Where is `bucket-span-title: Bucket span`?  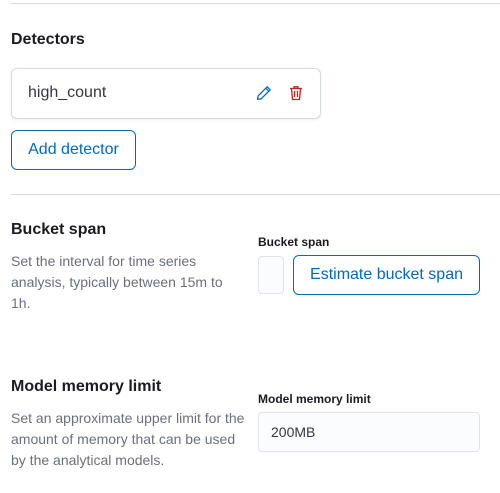 bucket-span-title: Bucket span is located at coordinates (59, 229).